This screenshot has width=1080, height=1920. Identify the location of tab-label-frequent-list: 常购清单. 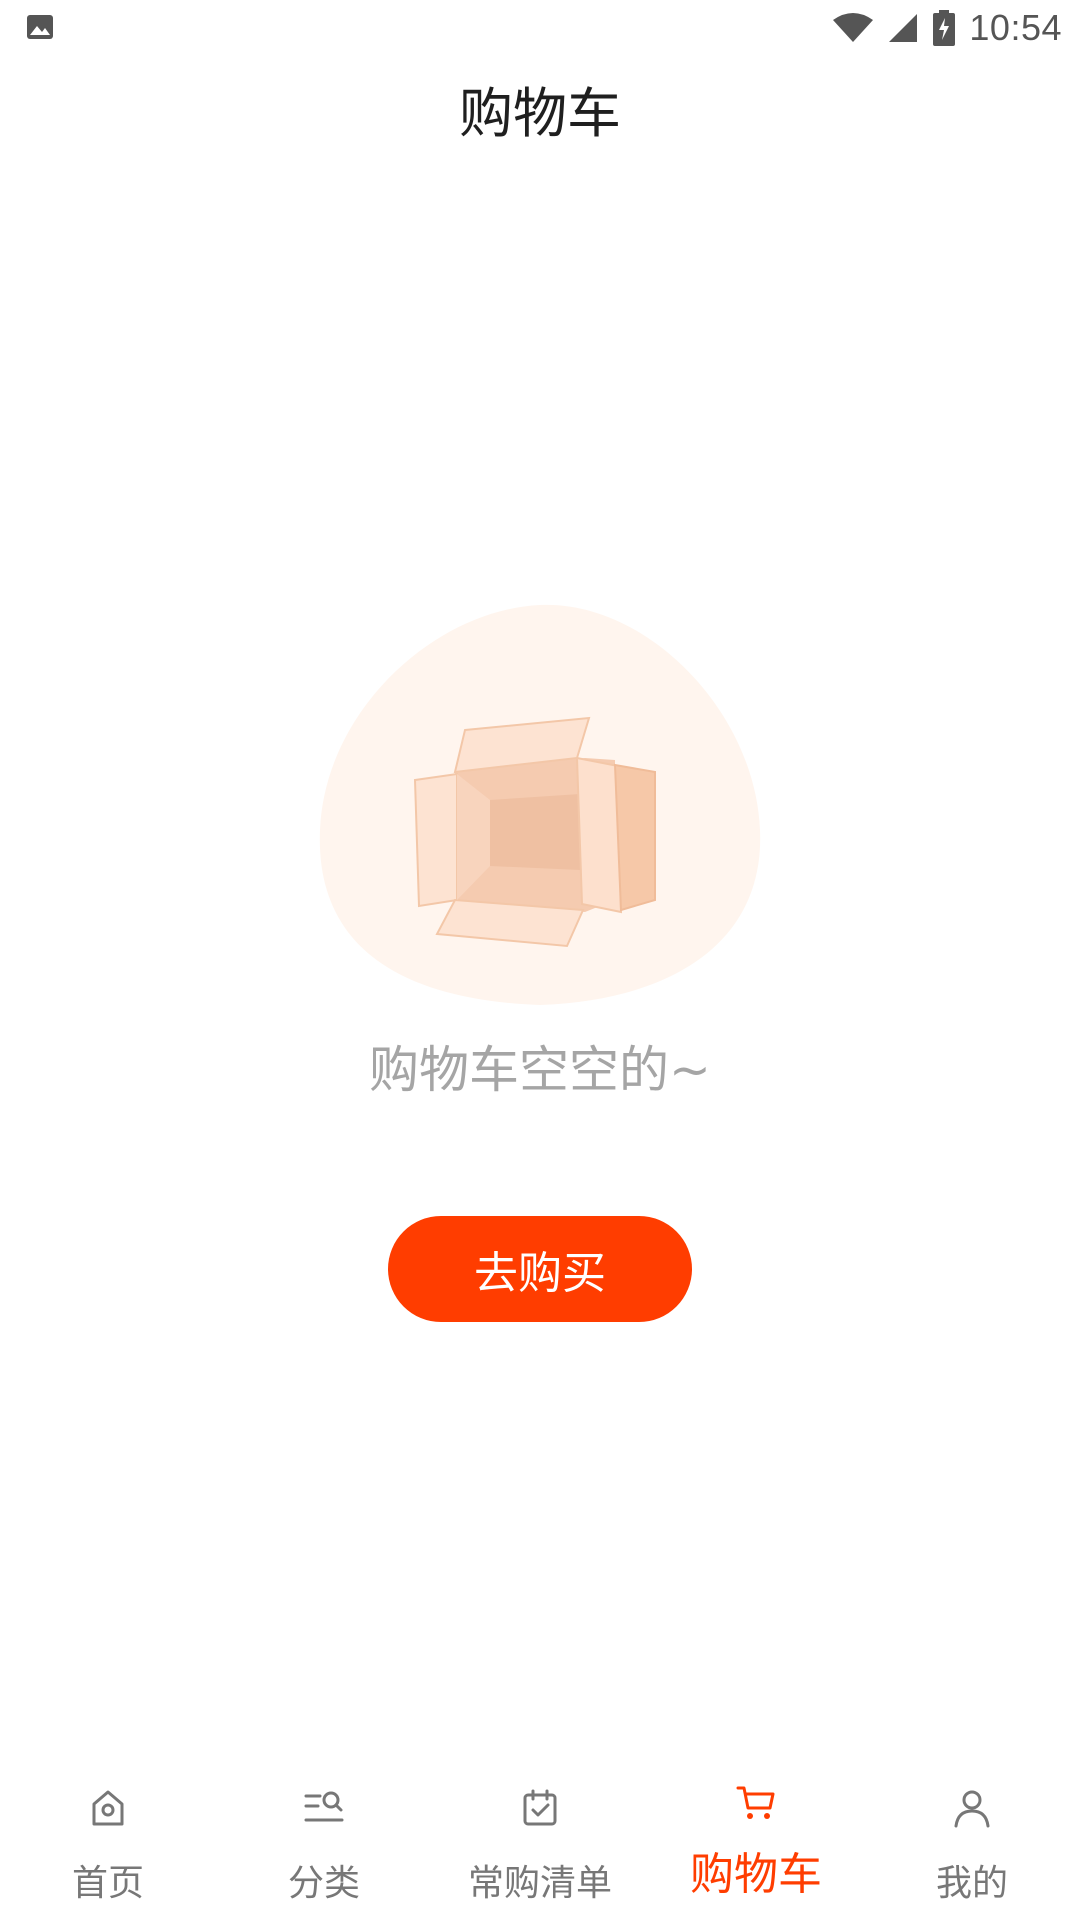
(539, 1883).